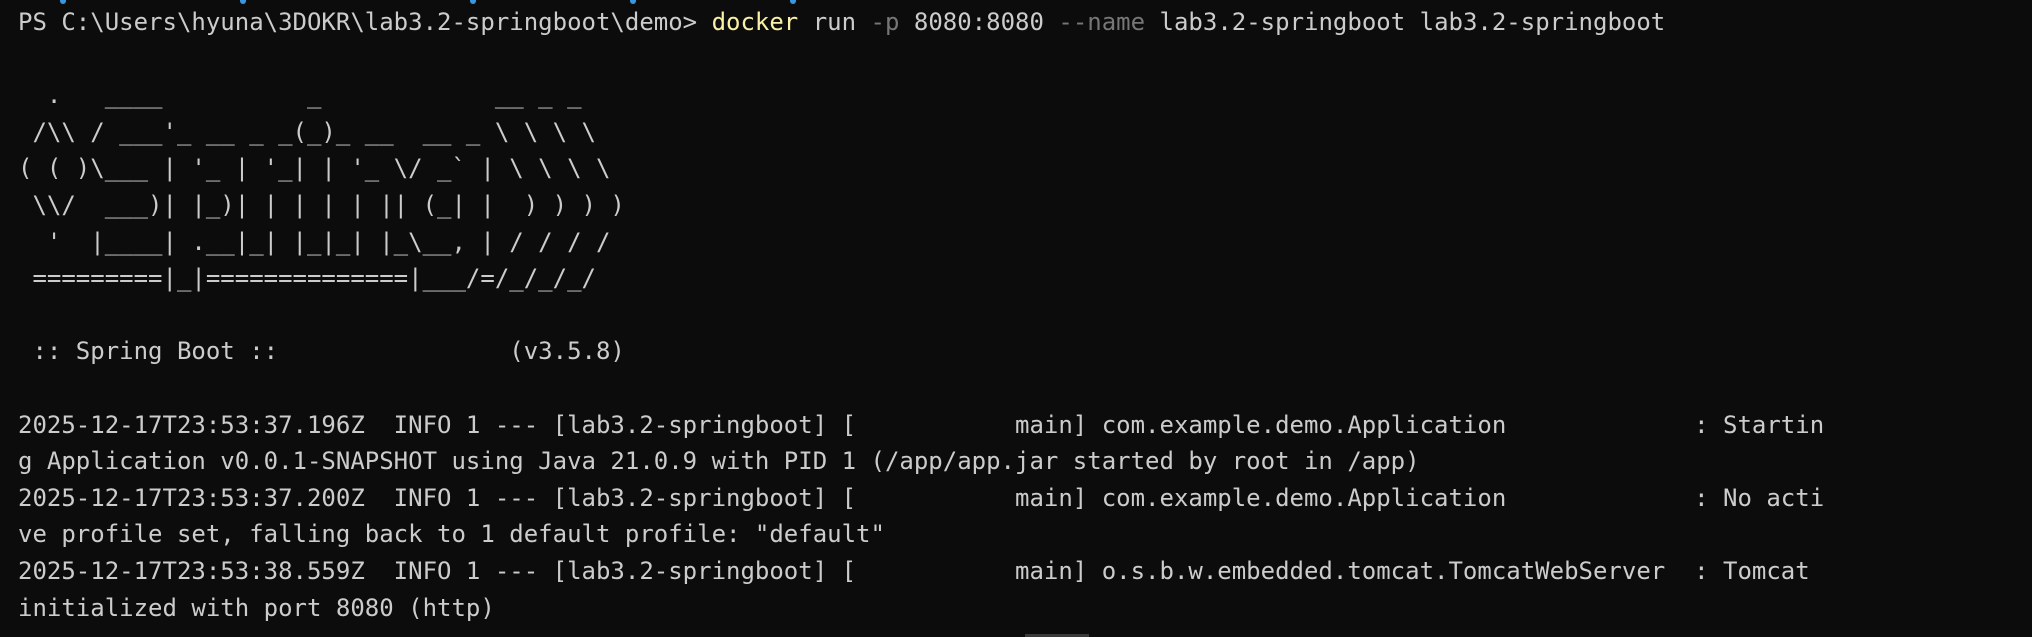 The height and width of the screenshot is (637, 2032). What do you see at coordinates (321, 204) in the screenshot?
I see `banner-line: \\/ ___)| |_)| | | | | || (_| | ) ) ) )` at bounding box center [321, 204].